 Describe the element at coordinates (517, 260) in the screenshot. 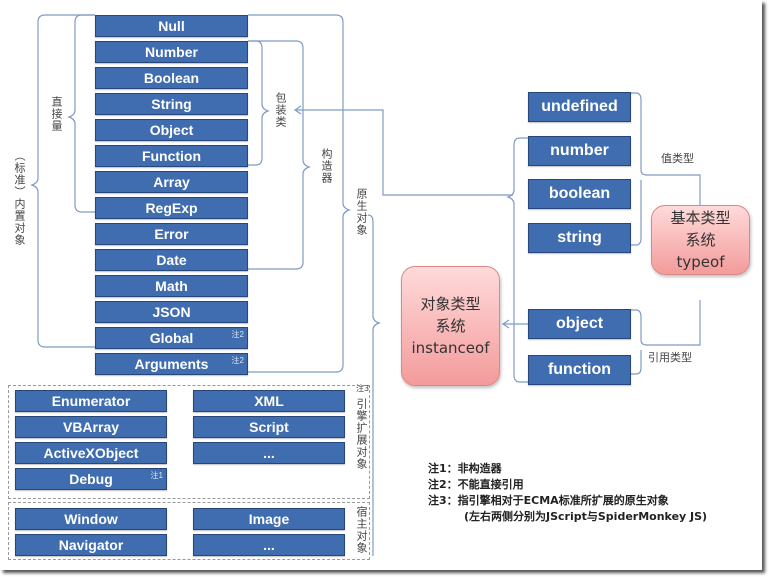

I see `primitive-brace` at that location.